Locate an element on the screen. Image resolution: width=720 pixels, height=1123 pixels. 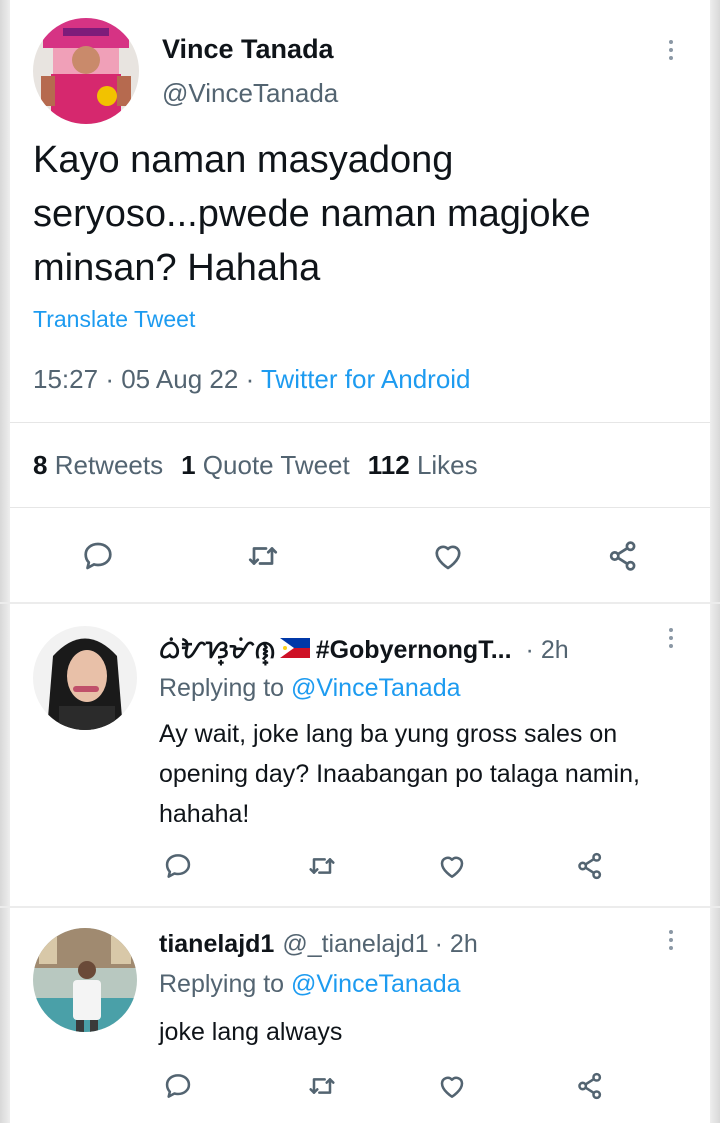
philippines-flag-icon is located at coordinates (294, 647).